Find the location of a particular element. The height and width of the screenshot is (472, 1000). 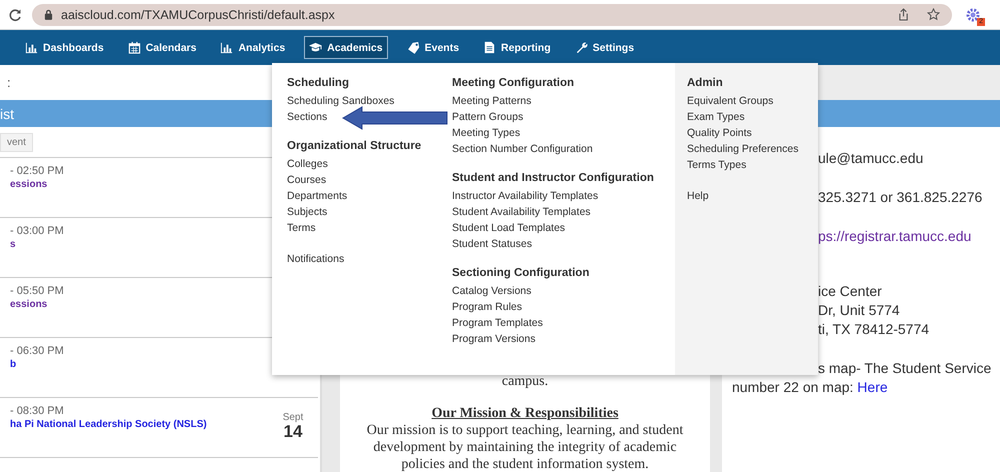

menu-item: Program Versions is located at coordinates (494, 339).